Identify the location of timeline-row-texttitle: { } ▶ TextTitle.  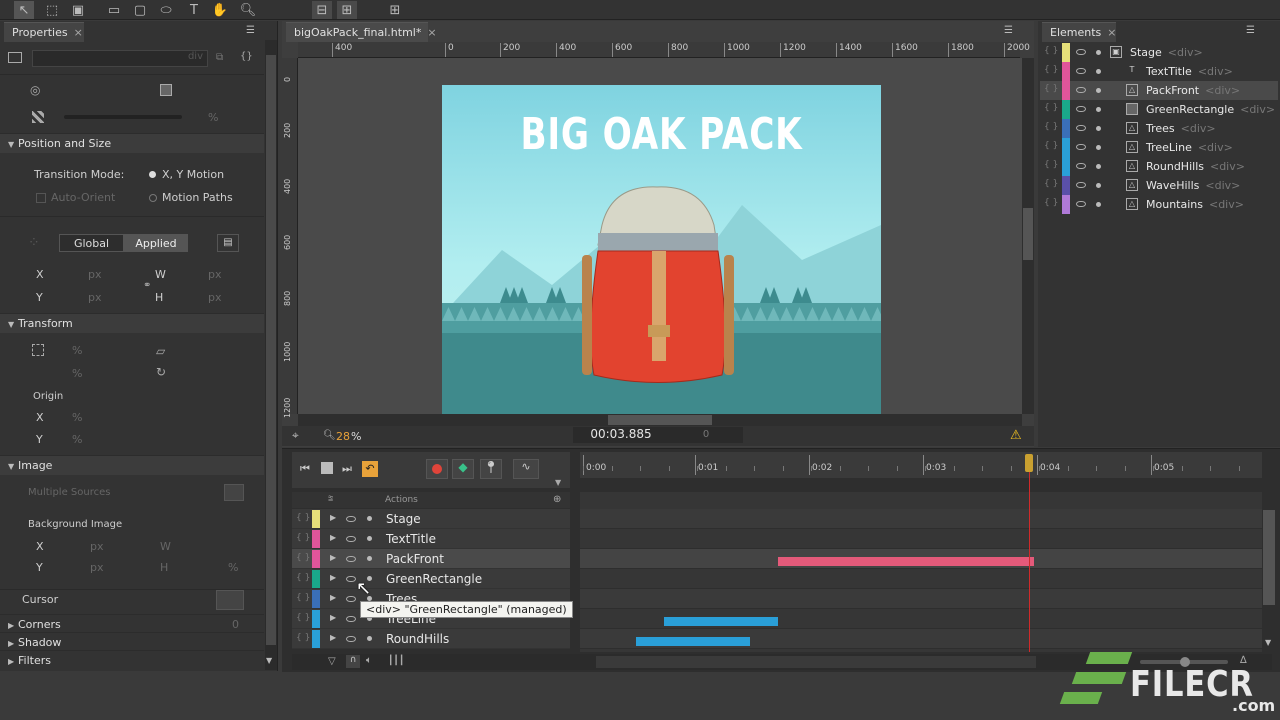
(431, 539).